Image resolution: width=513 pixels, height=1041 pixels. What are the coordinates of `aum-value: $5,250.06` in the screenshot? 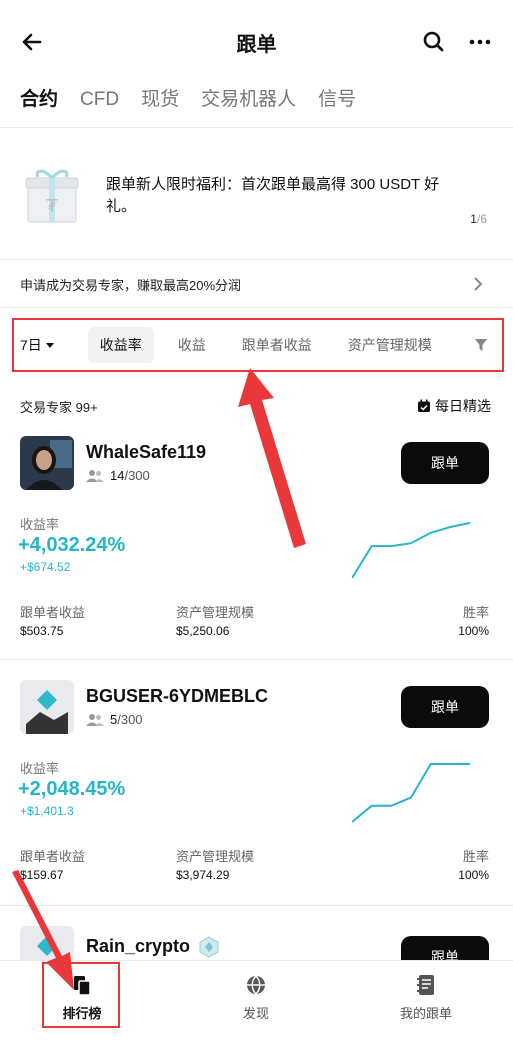 It's located at (203, 631).